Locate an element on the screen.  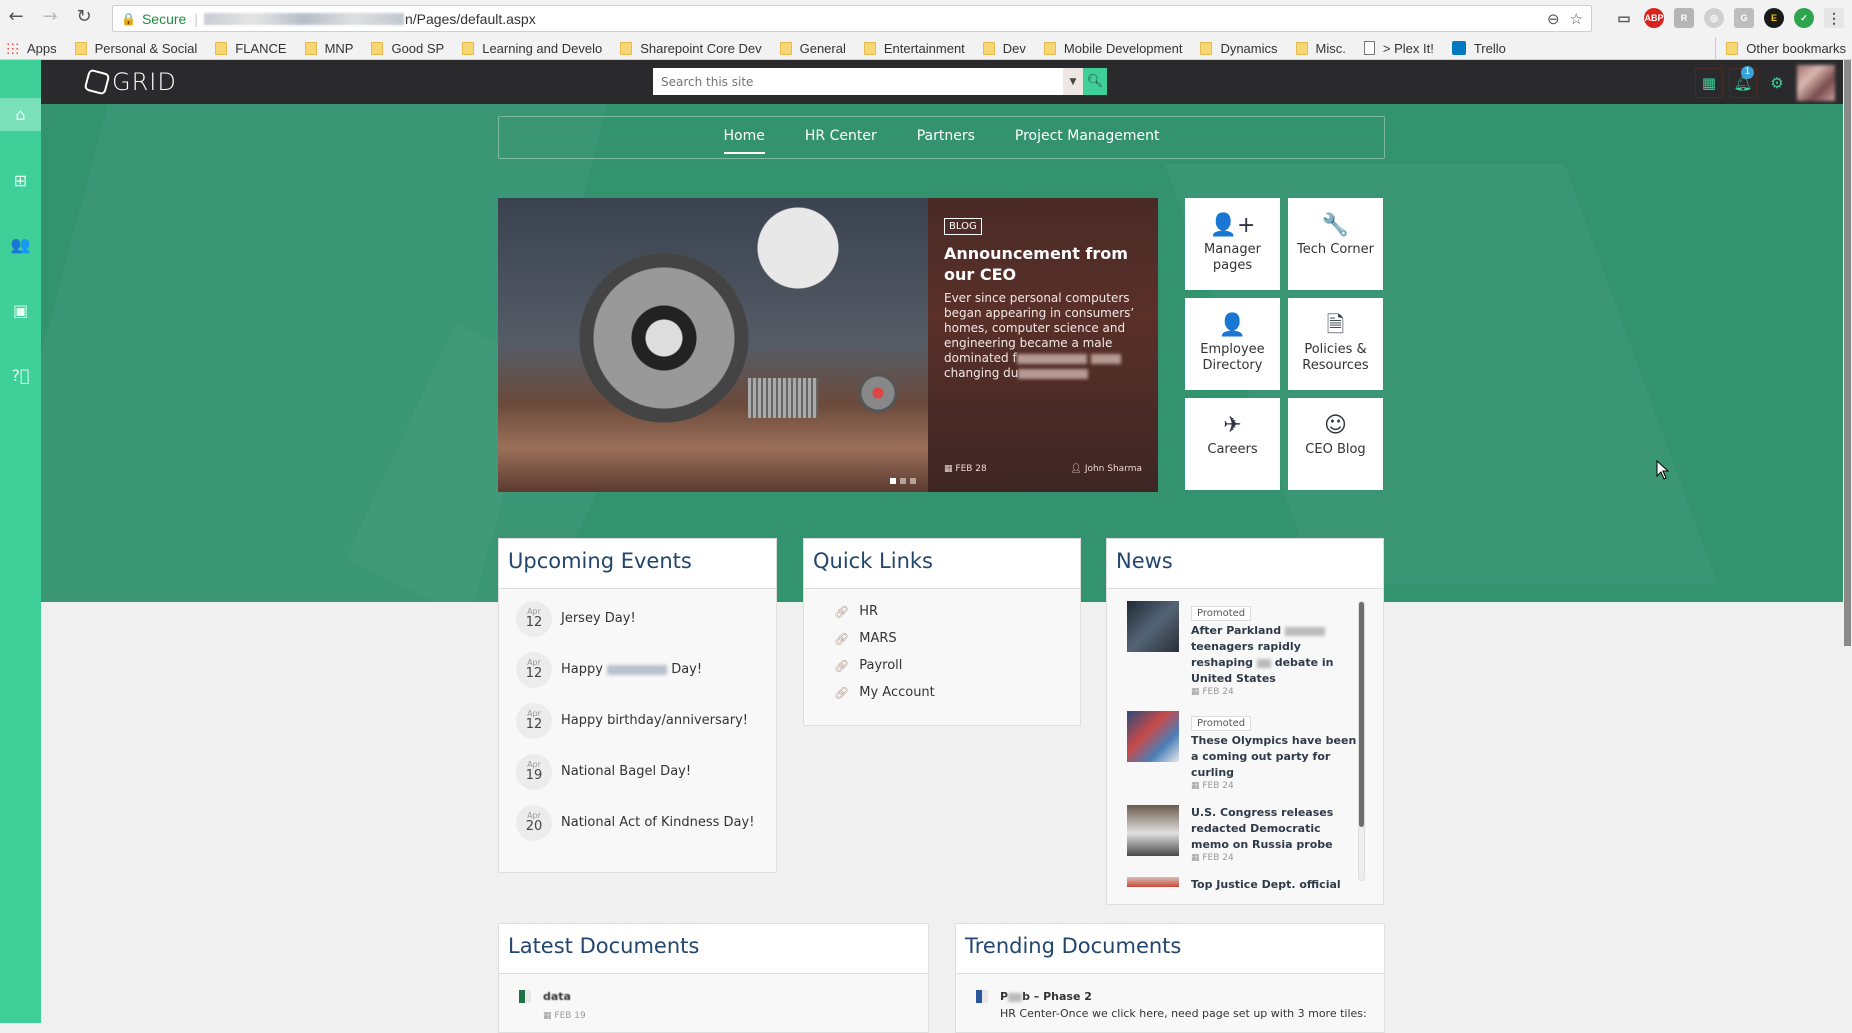
app-launcher-button: ▦ is located at coordinates (1709, 83).